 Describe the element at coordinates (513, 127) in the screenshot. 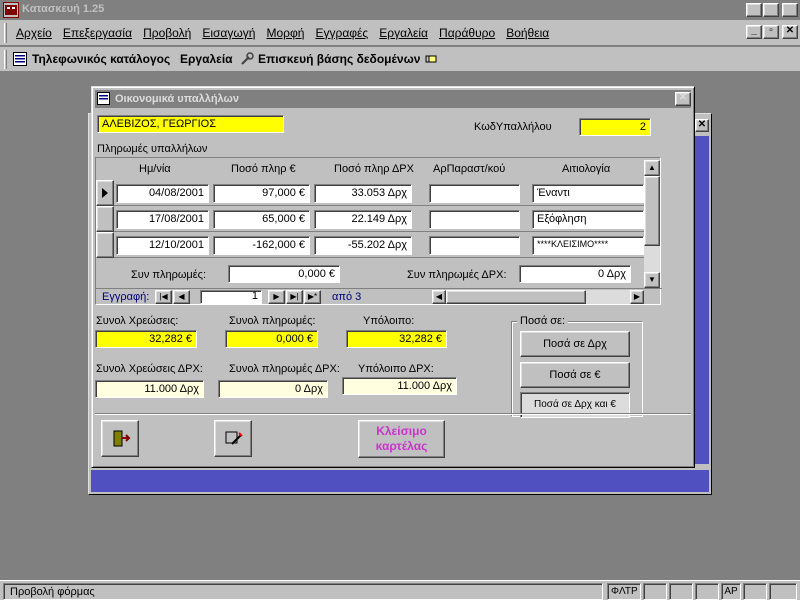

I see `employee-id-label: ΚωδΥπαλλήλου` at that location.